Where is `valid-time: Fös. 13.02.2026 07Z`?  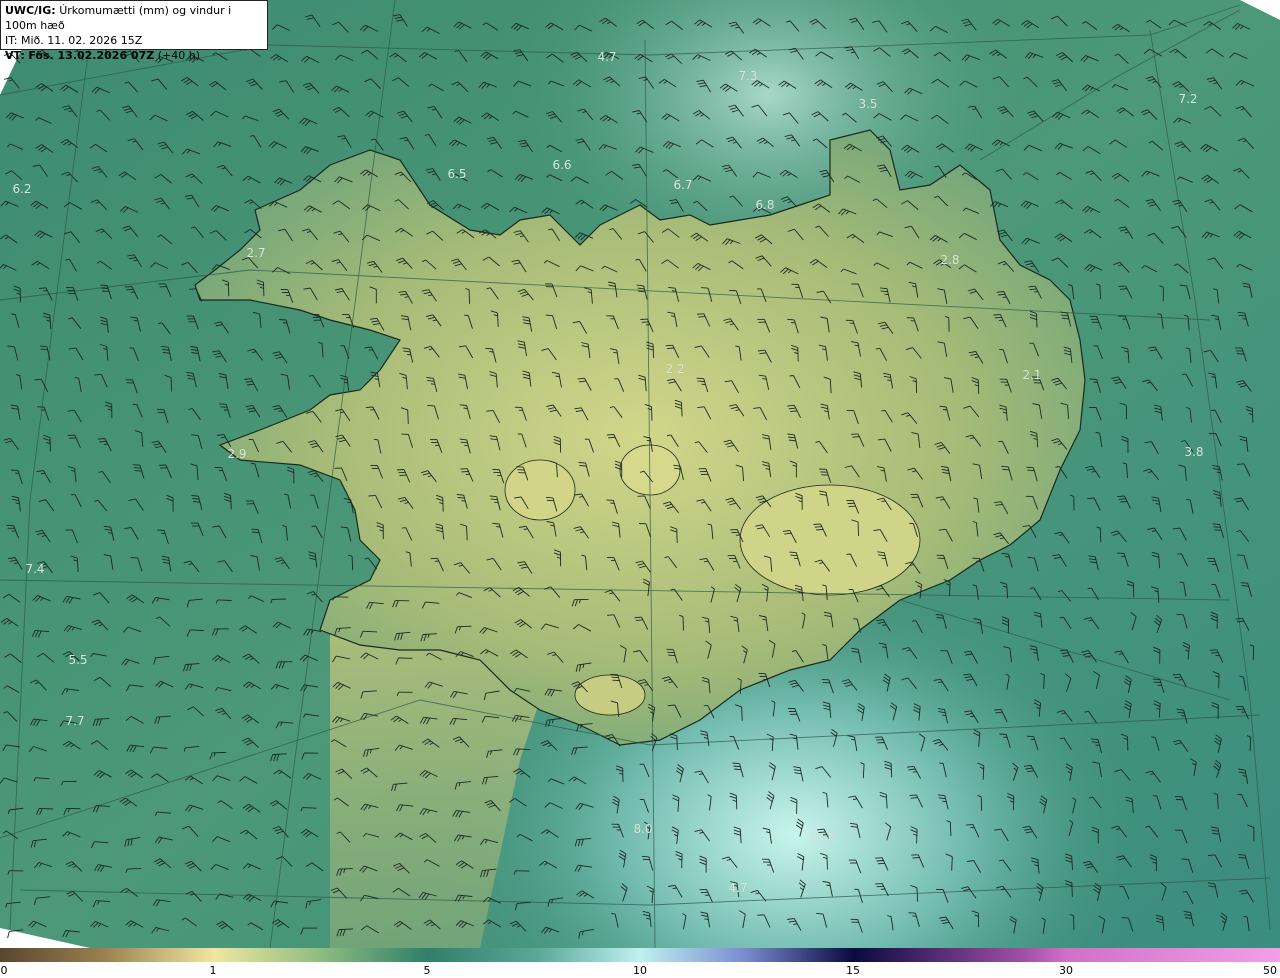
valid-time: Fös. 13.02.2026 07Z is located at coordinates (91, 55).